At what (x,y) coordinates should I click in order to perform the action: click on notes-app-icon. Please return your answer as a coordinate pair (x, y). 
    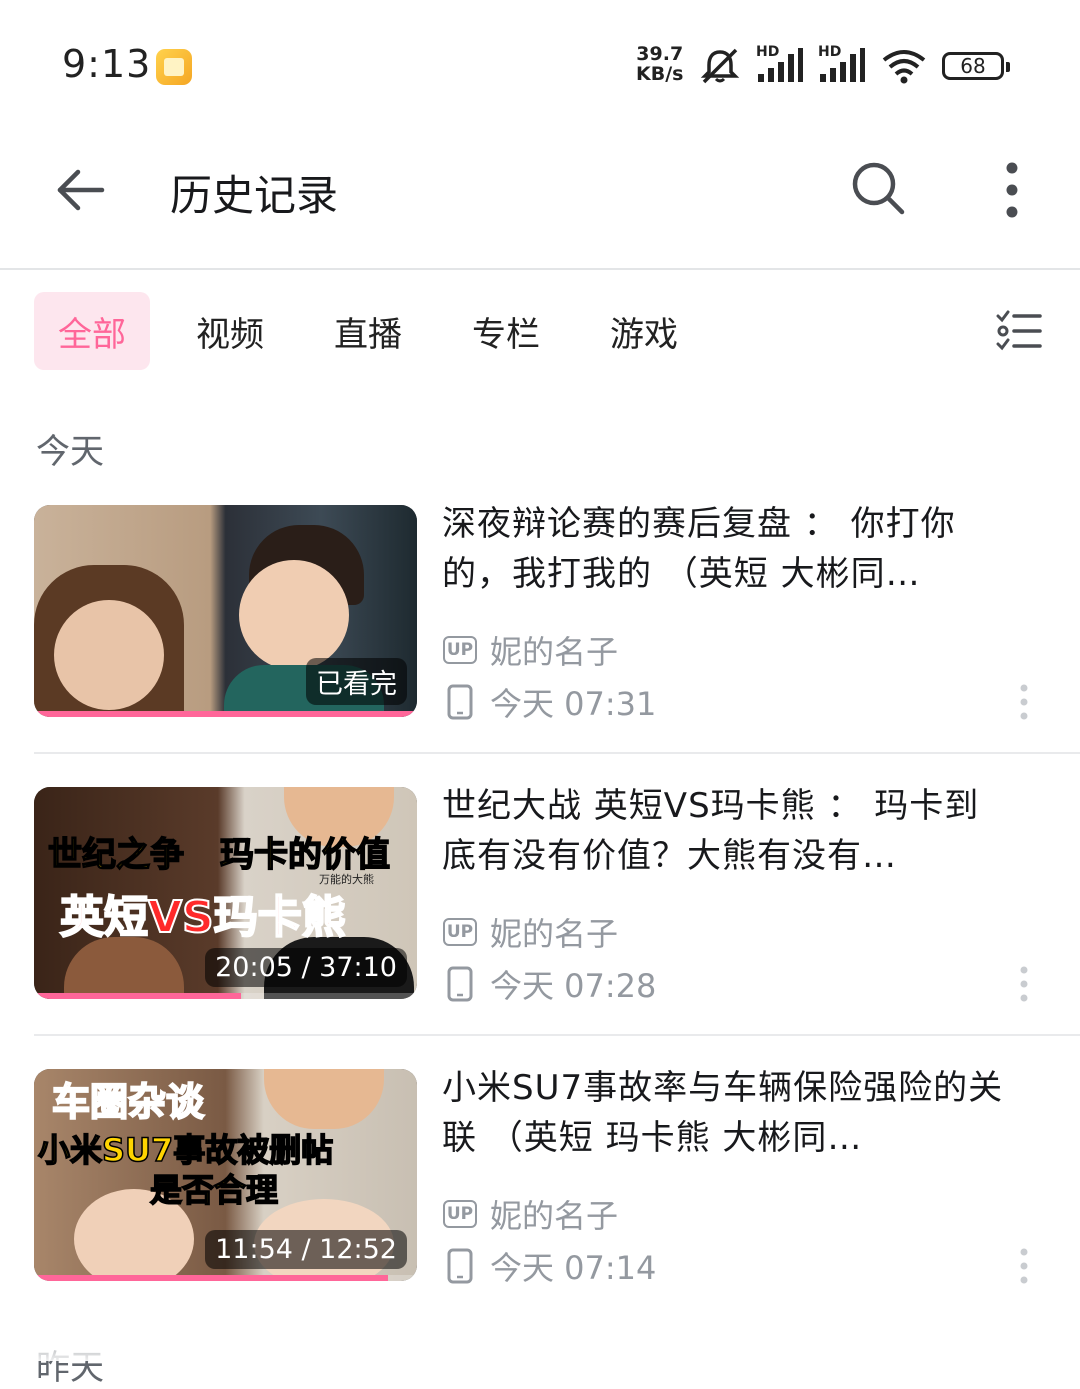
    Looking at the image, I should click on (174, 67).